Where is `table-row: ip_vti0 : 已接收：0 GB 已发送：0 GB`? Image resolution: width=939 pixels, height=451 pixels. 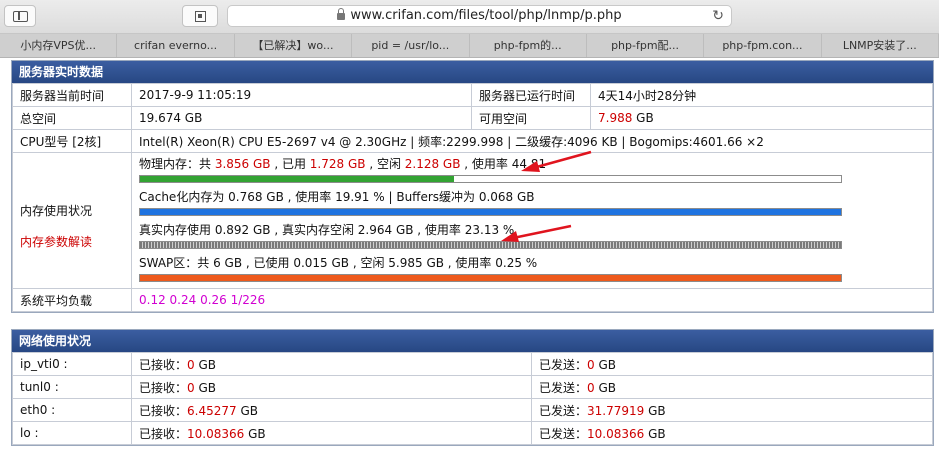 table-row: ip_vti0 : 已接收：0 GB 已发送：0 GB is located at coordinates (472, 364).